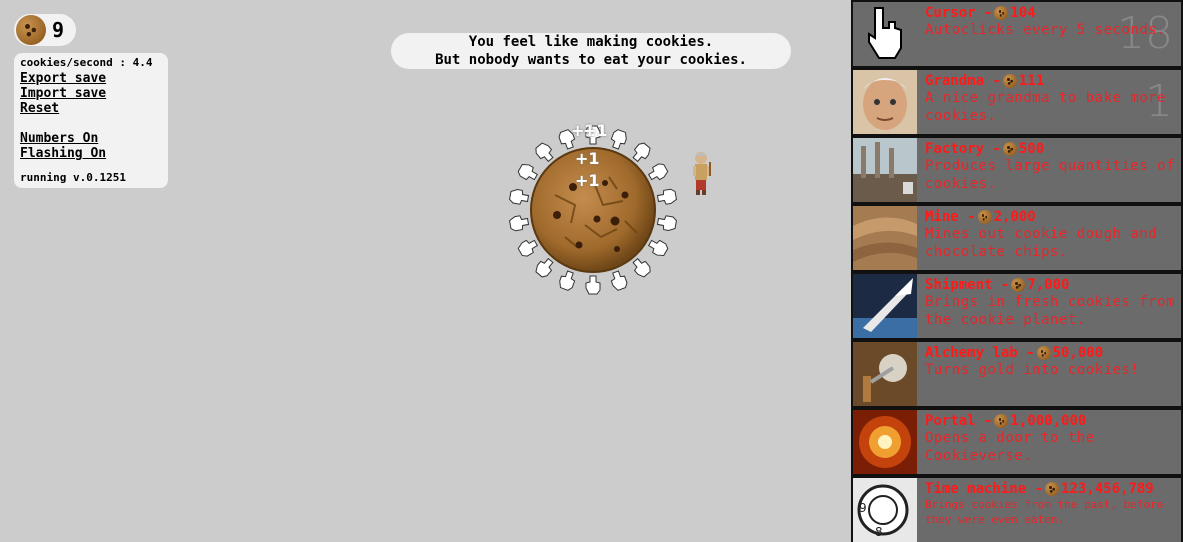  What do you see at coordinates (1046, 30) in the screenshot?
I see `item-description: Autoclicks every 5 seconds.` at bounding box center [1046, 30].